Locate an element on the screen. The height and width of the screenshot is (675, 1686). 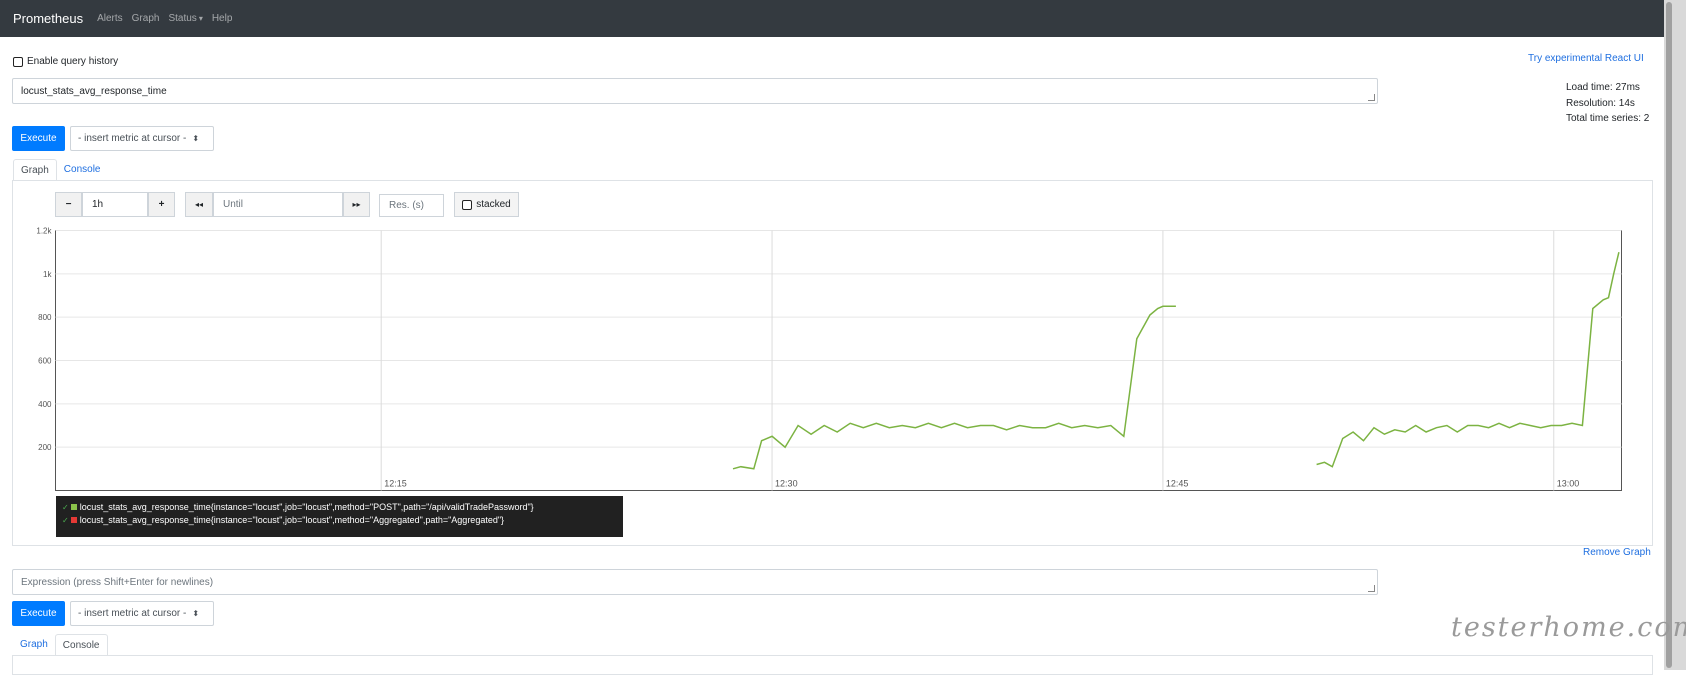
query-history-label: Enable query history is located at coordinates (73, 61).